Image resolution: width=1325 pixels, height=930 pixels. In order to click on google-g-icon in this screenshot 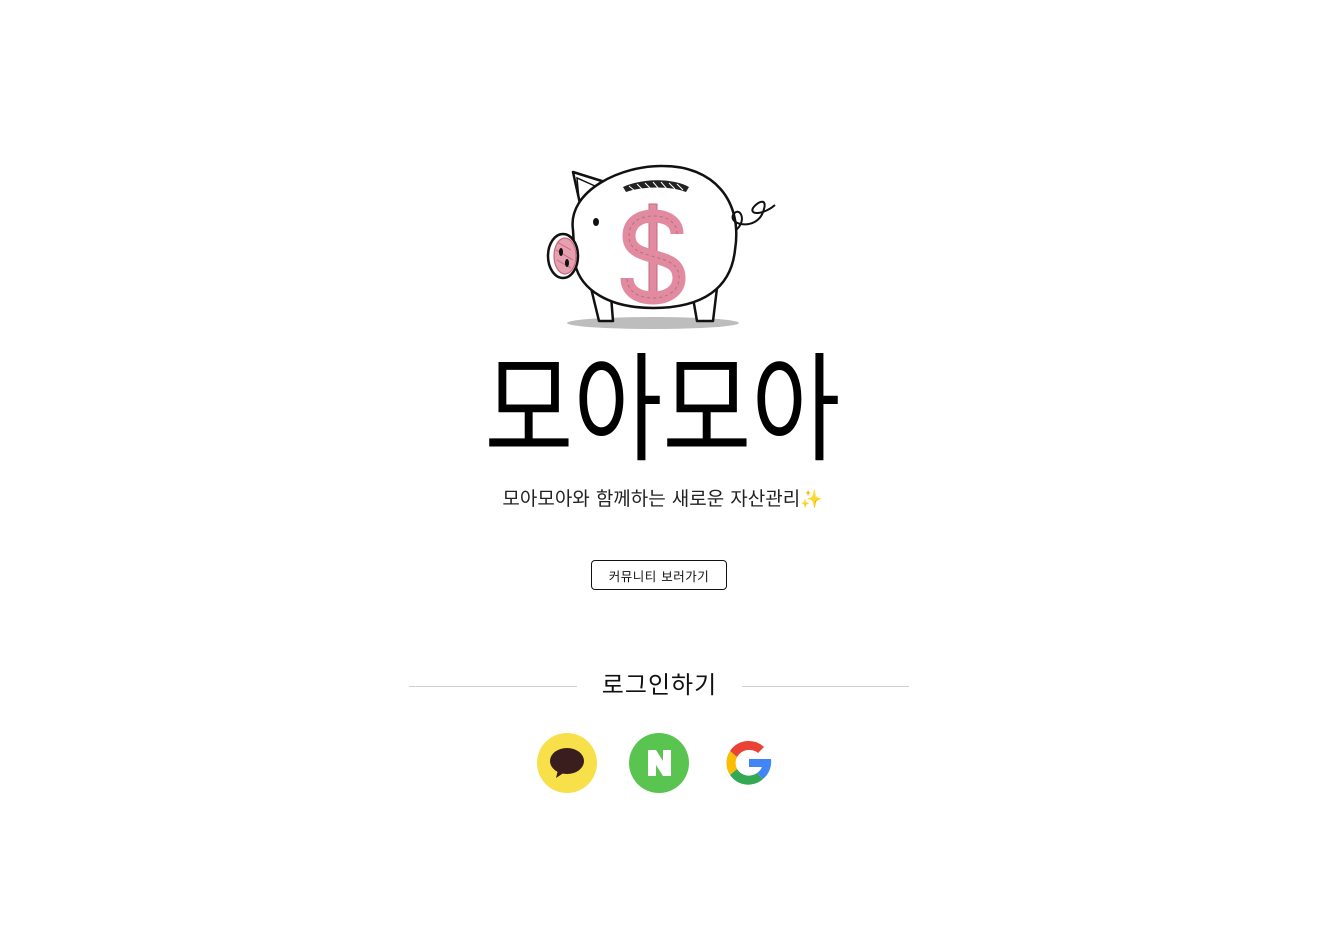, I will do `click(749, 762)`.